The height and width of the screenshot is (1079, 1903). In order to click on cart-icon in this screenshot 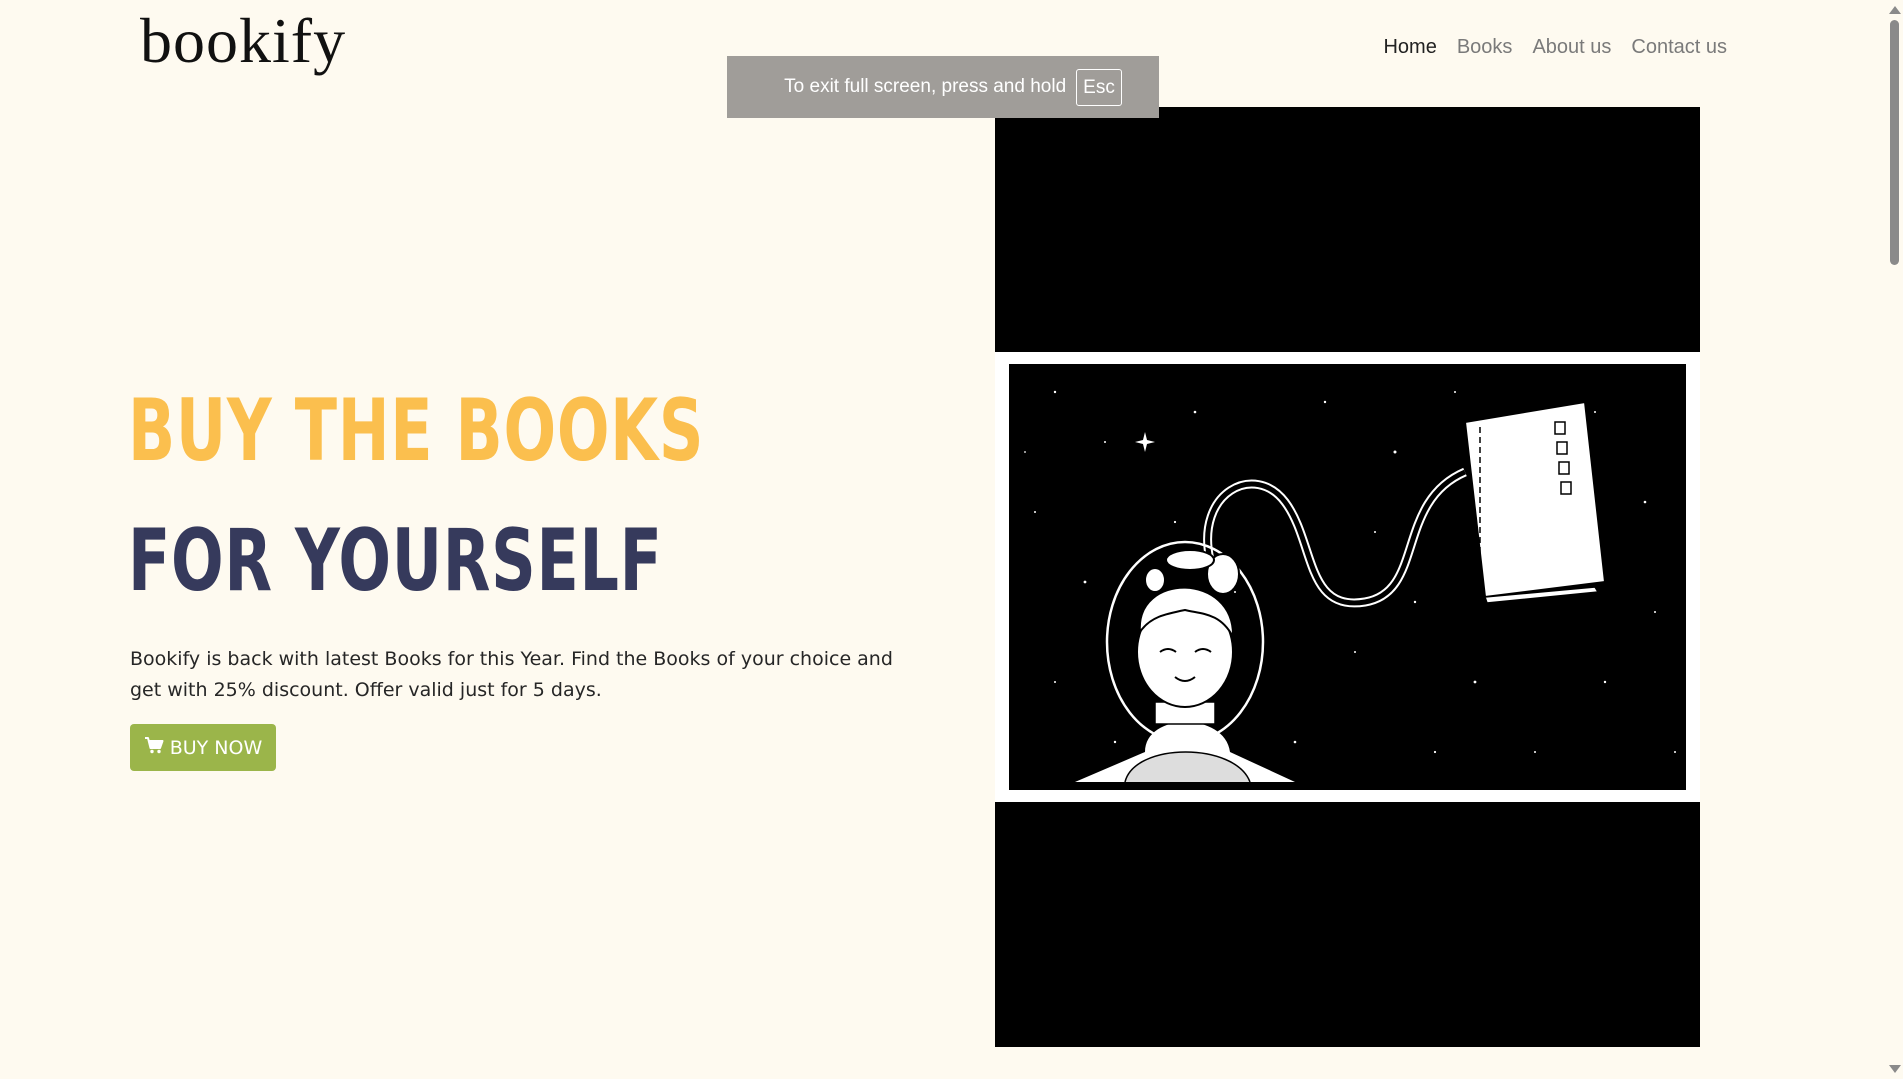, I will do `click(154, 747)`.